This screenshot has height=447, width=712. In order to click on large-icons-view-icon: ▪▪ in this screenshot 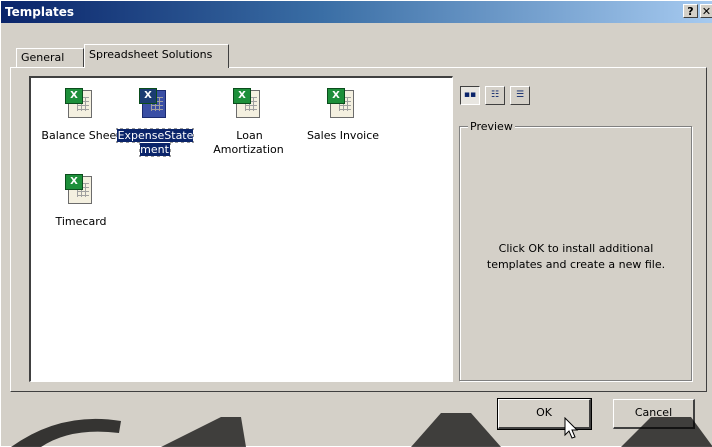, I will do `click(470, 95)`.